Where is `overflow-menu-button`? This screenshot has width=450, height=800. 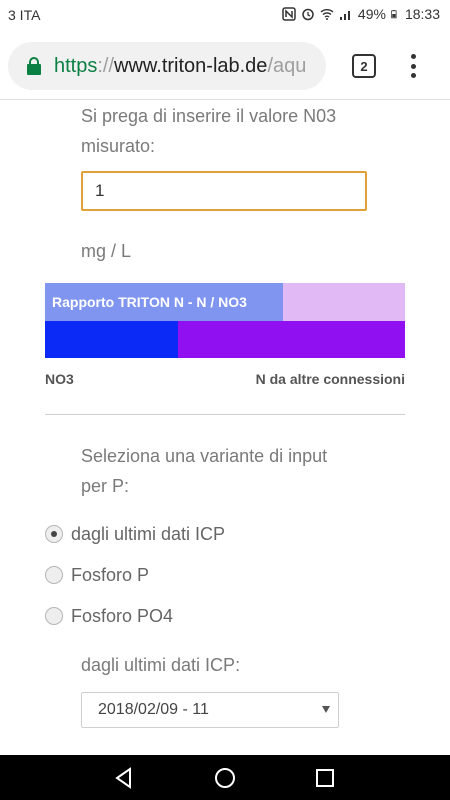
overflow-menu-button is located at coordinates (413, 66).